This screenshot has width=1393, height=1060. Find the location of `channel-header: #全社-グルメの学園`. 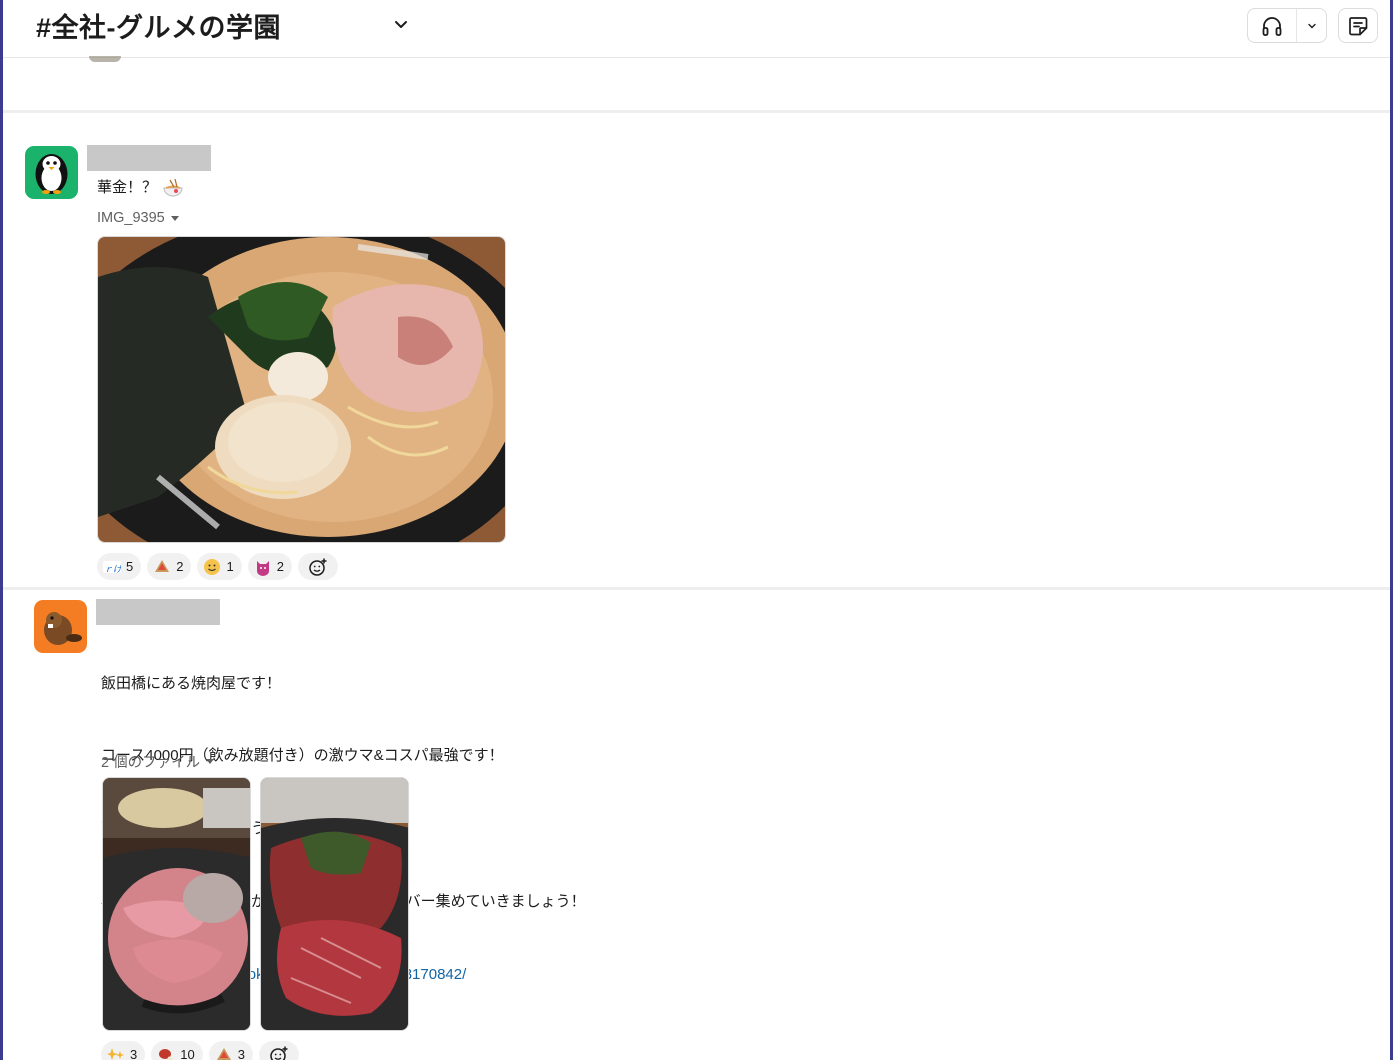

channel-header: #全社-グルメの学園 is located at coordinates (696, 29).